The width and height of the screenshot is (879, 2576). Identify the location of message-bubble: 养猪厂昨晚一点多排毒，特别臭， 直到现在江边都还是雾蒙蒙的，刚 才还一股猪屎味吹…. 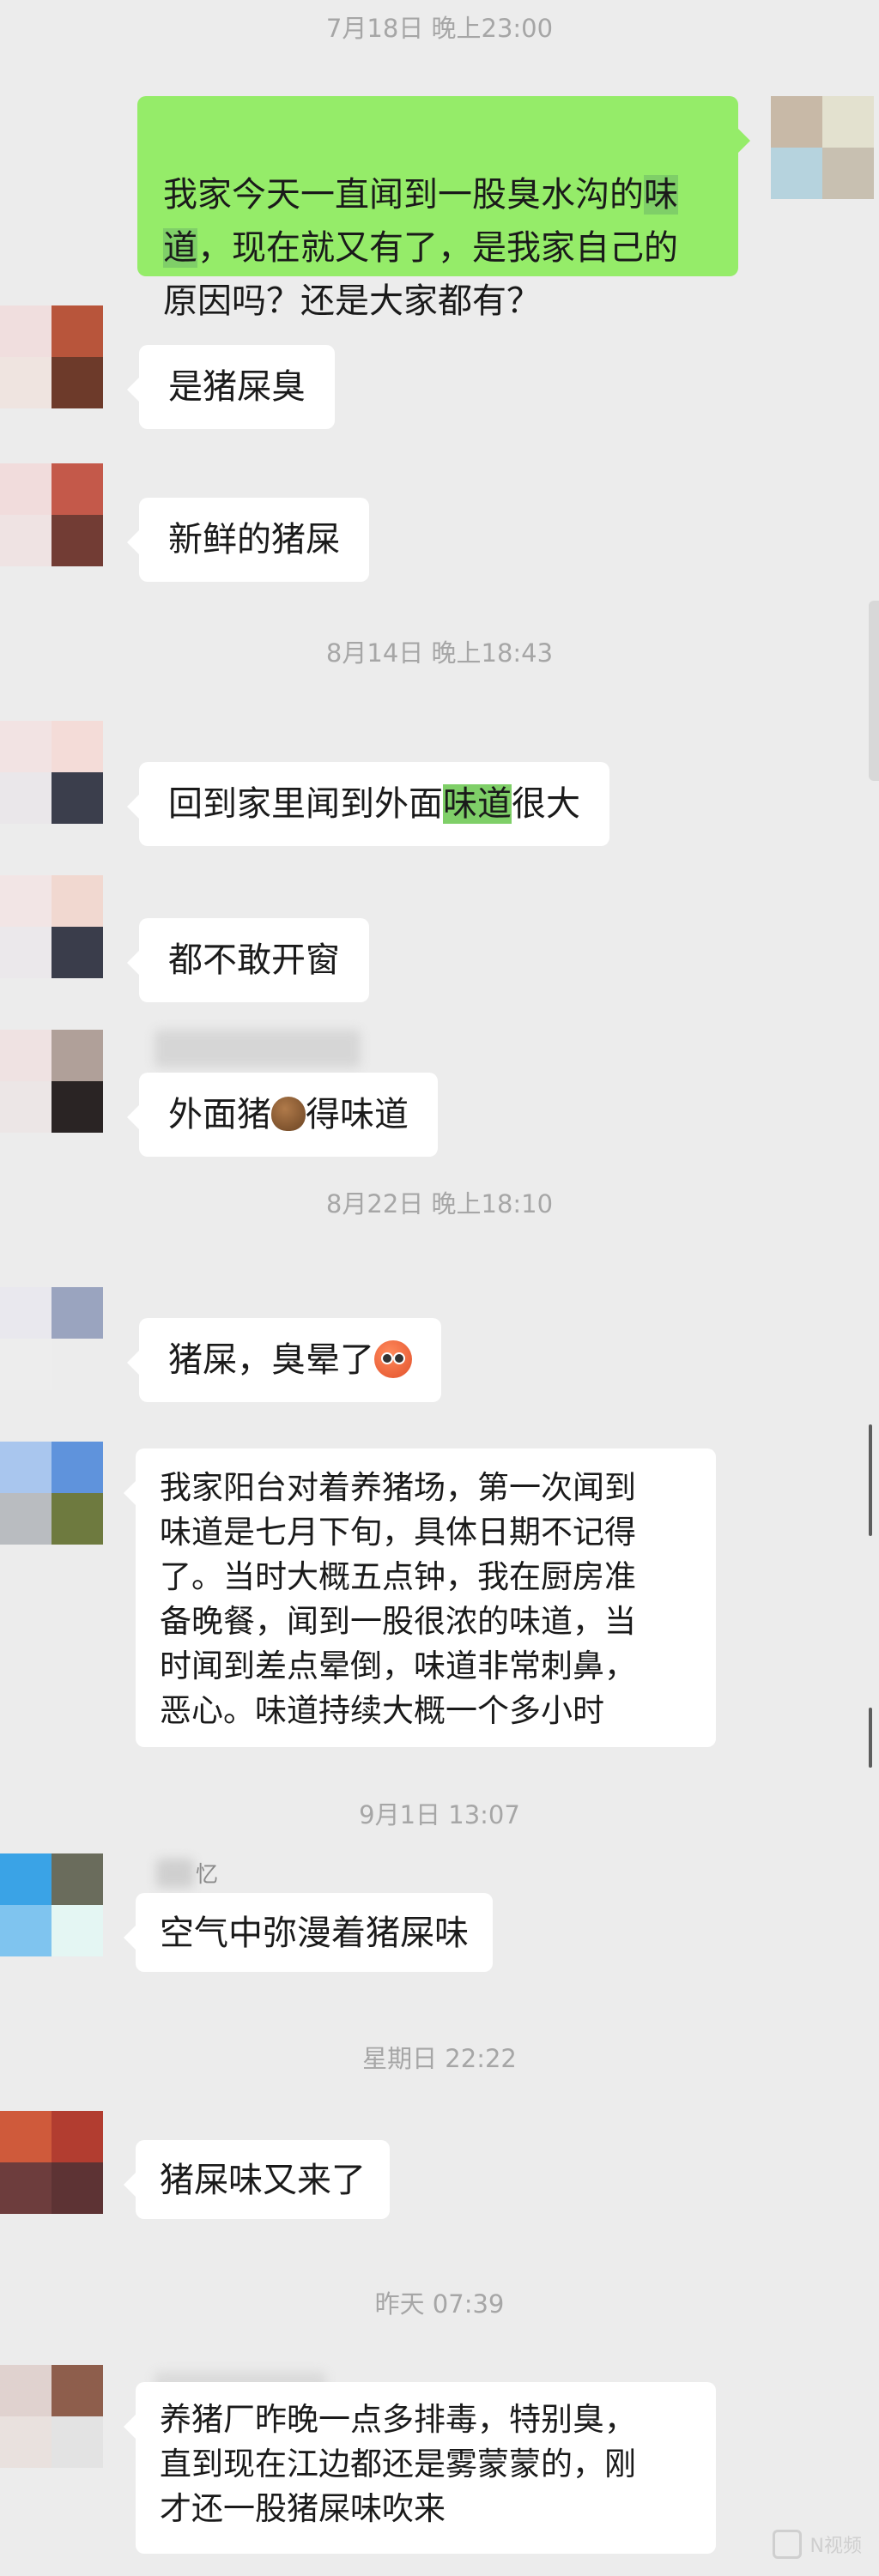
(420, 2468).